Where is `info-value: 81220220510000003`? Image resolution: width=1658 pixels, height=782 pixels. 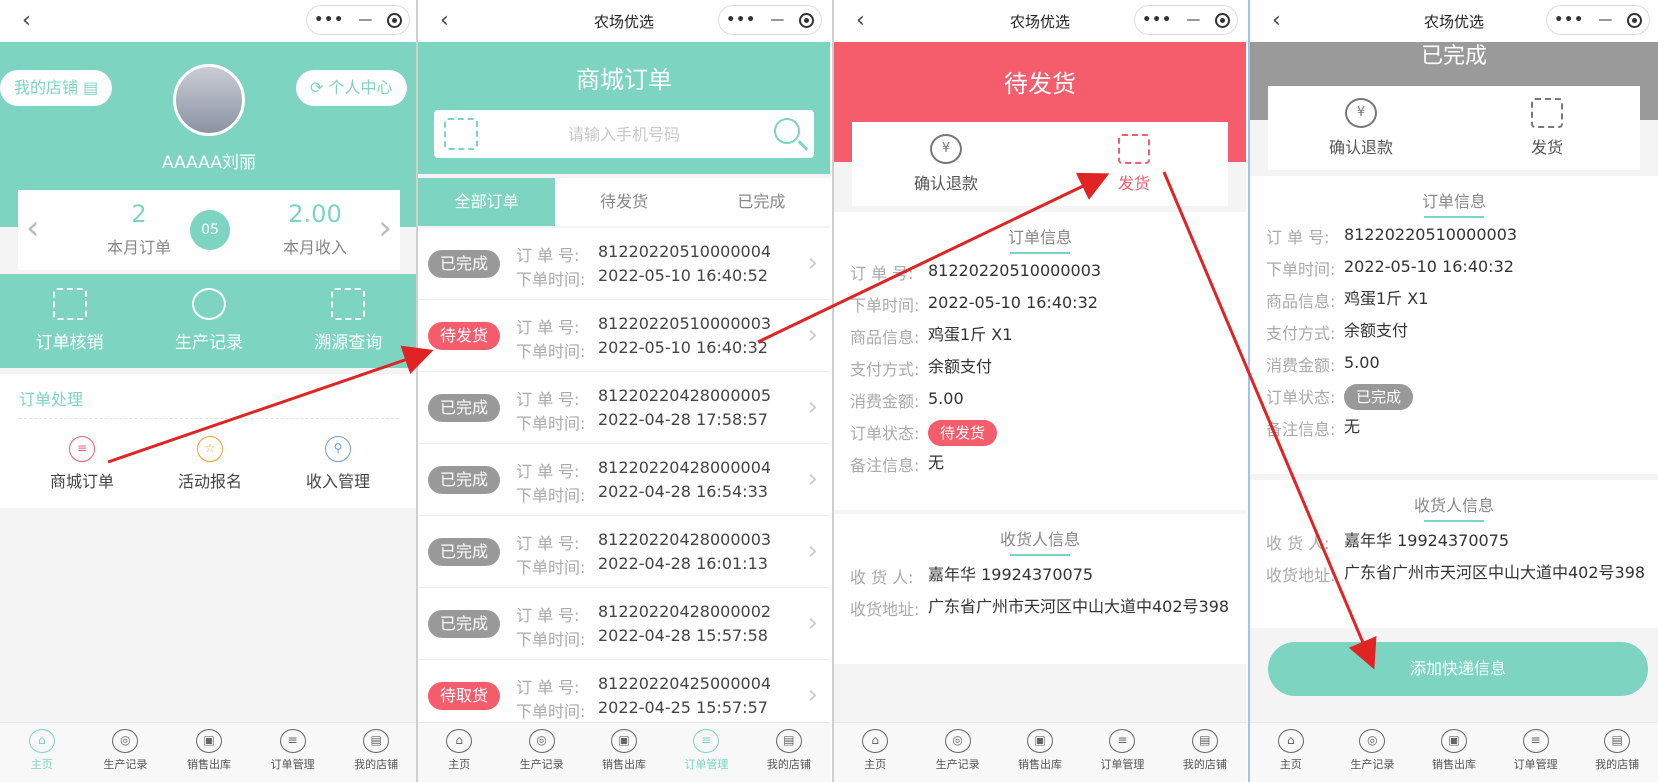
info-value: 81220220510000003 is located at coordinates (1015, 270).